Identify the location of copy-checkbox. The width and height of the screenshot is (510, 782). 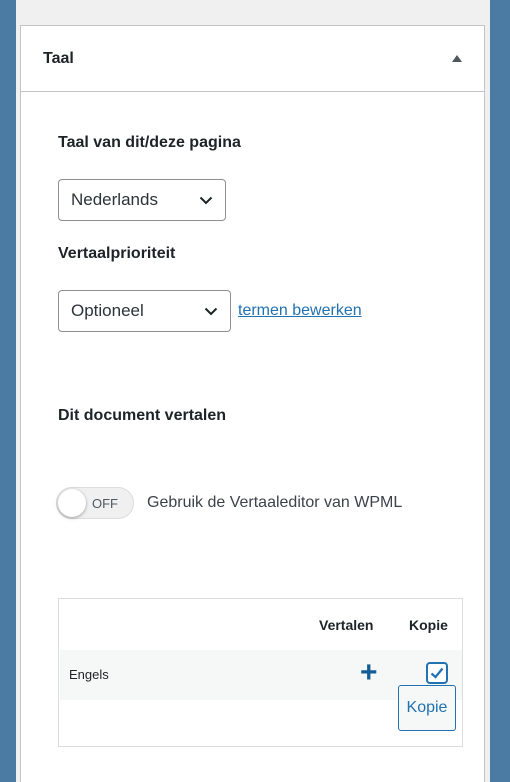
(437, 673).